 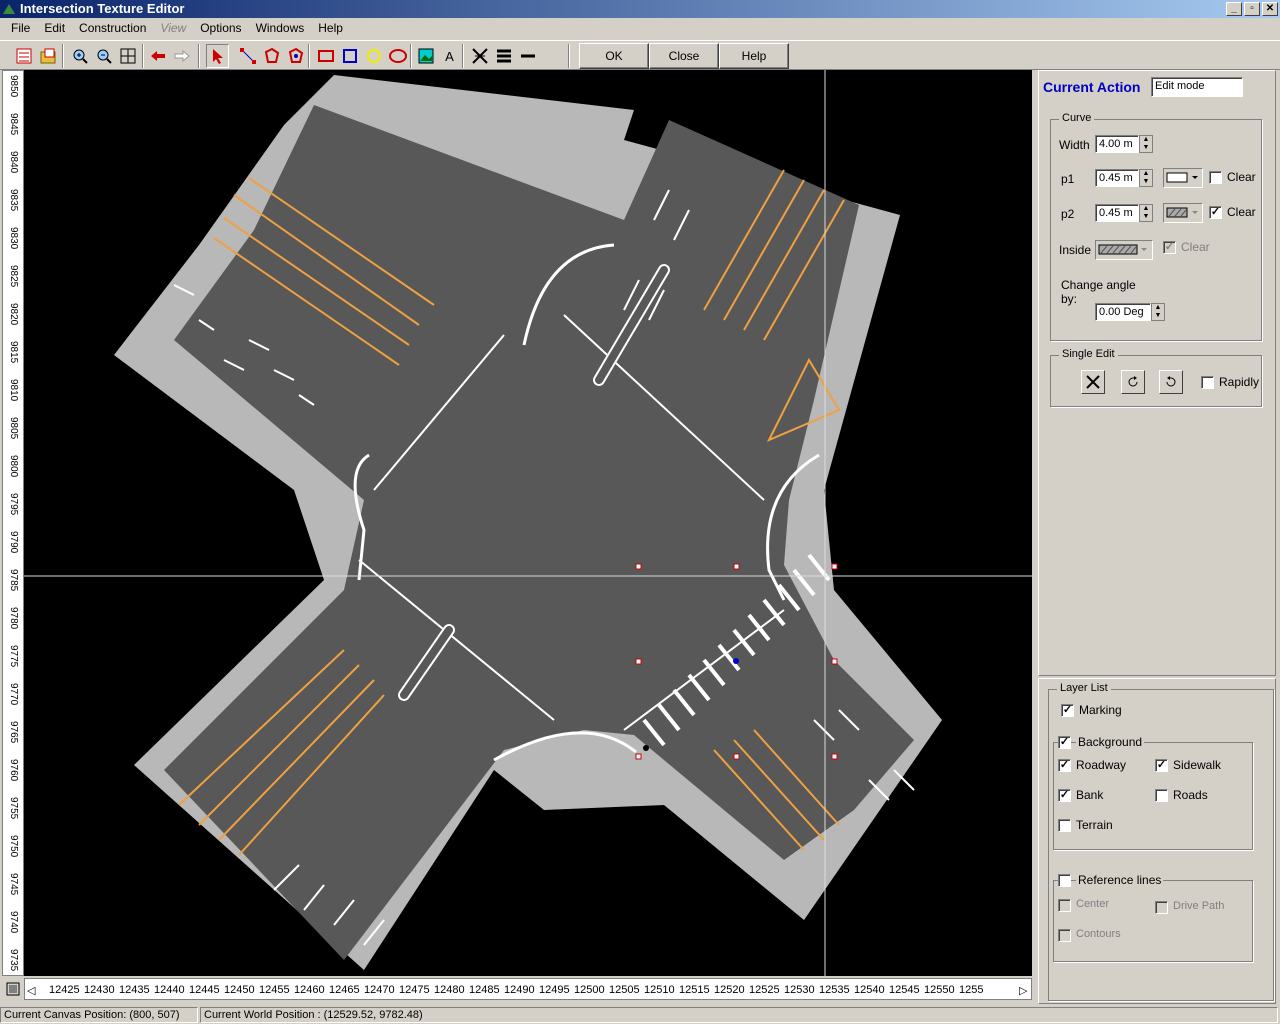 What do you see at coordinates (646, 748) in the screenshot?
I see `anchor-point` at bounding box center [646, 748].